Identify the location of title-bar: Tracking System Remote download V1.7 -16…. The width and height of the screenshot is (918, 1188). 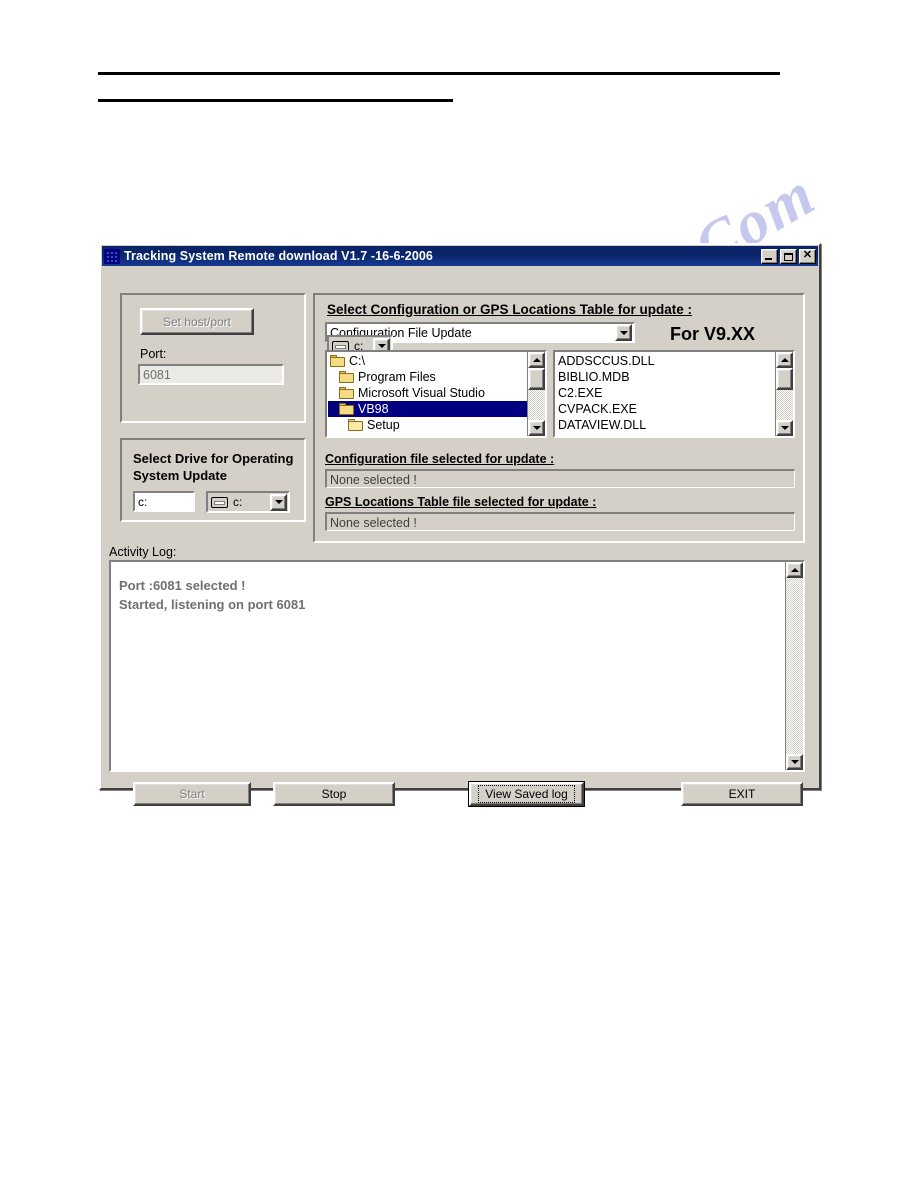
(460, 256).